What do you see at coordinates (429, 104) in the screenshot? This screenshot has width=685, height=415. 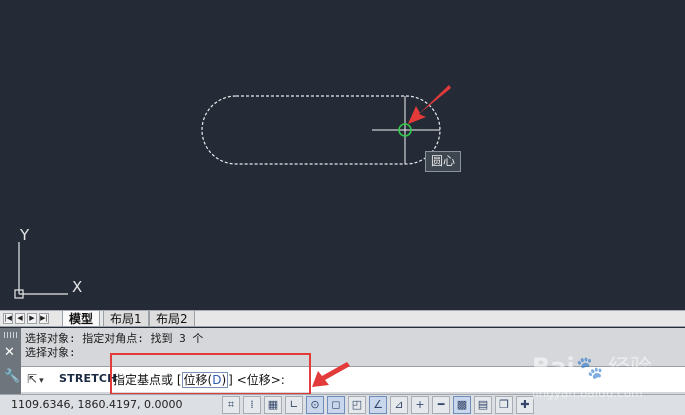 I see `red-arrow-icon` at bounding box center [429, 104].